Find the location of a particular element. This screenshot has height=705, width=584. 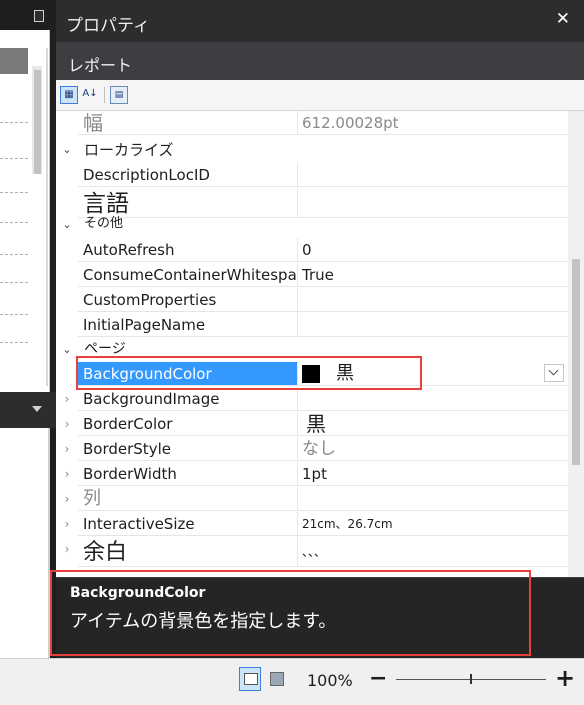

property-row-margins: › 余白 、、、 is located at coordinates (312, 553).